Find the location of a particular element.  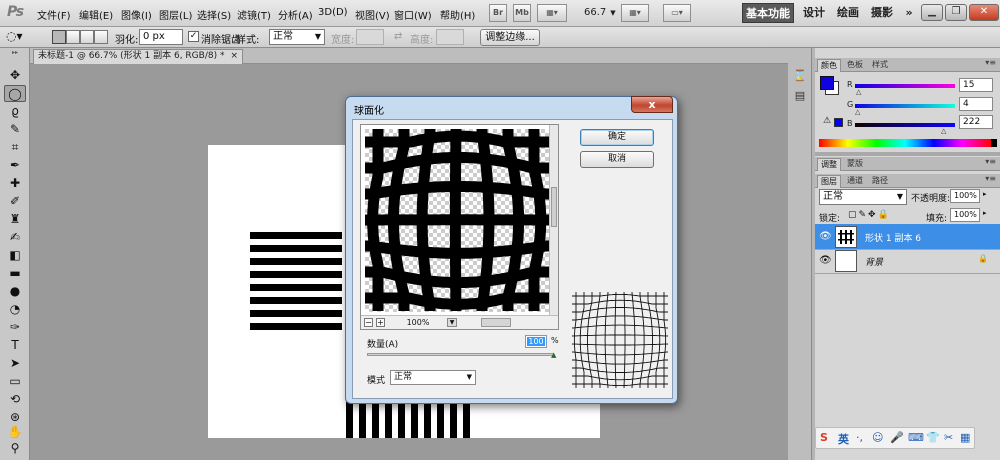

ok-button: 确定 is located at coordinates (617, 137).